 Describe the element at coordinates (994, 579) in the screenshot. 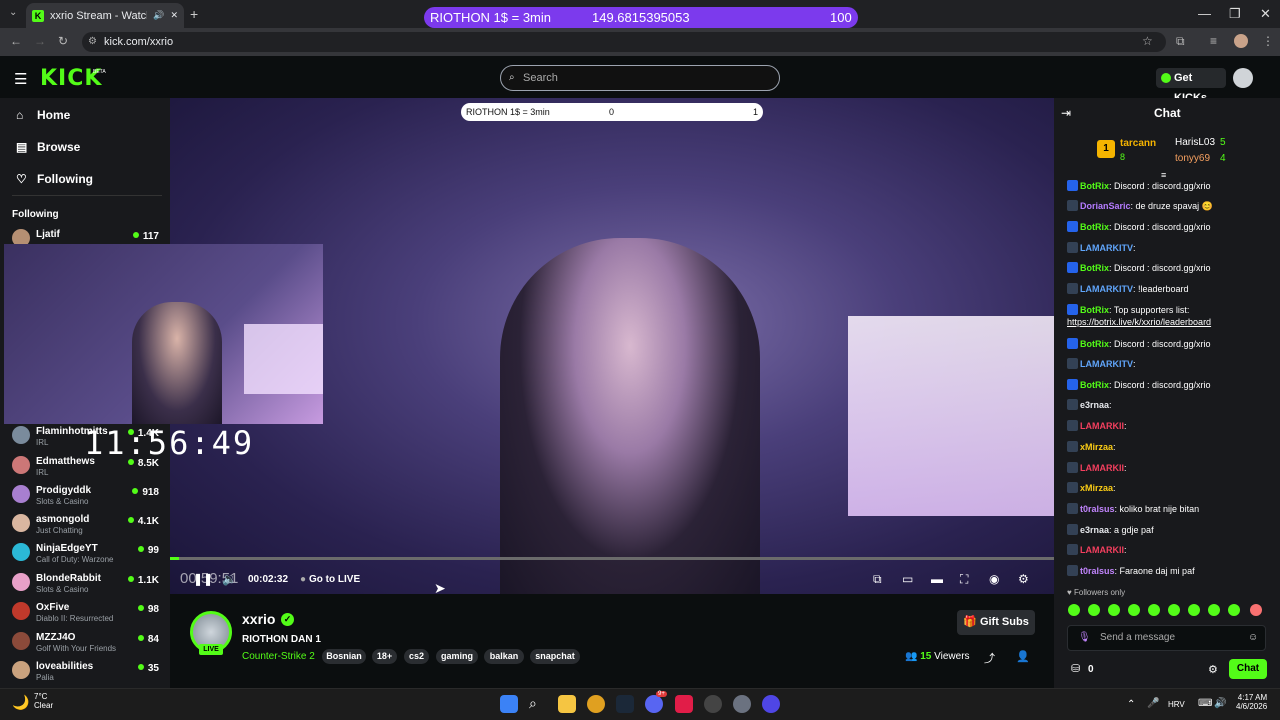

I see `playback-speed-icon: ◉` at that location.